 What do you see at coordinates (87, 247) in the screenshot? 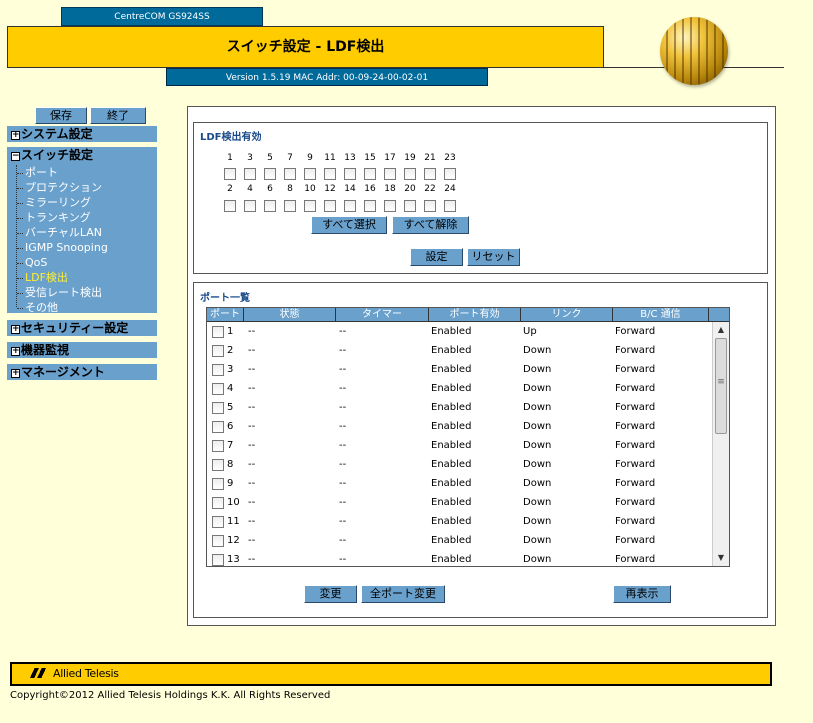
I see `nav-item-igmp-snooping: IGMP Snooping` at bounding box center [87, 247].